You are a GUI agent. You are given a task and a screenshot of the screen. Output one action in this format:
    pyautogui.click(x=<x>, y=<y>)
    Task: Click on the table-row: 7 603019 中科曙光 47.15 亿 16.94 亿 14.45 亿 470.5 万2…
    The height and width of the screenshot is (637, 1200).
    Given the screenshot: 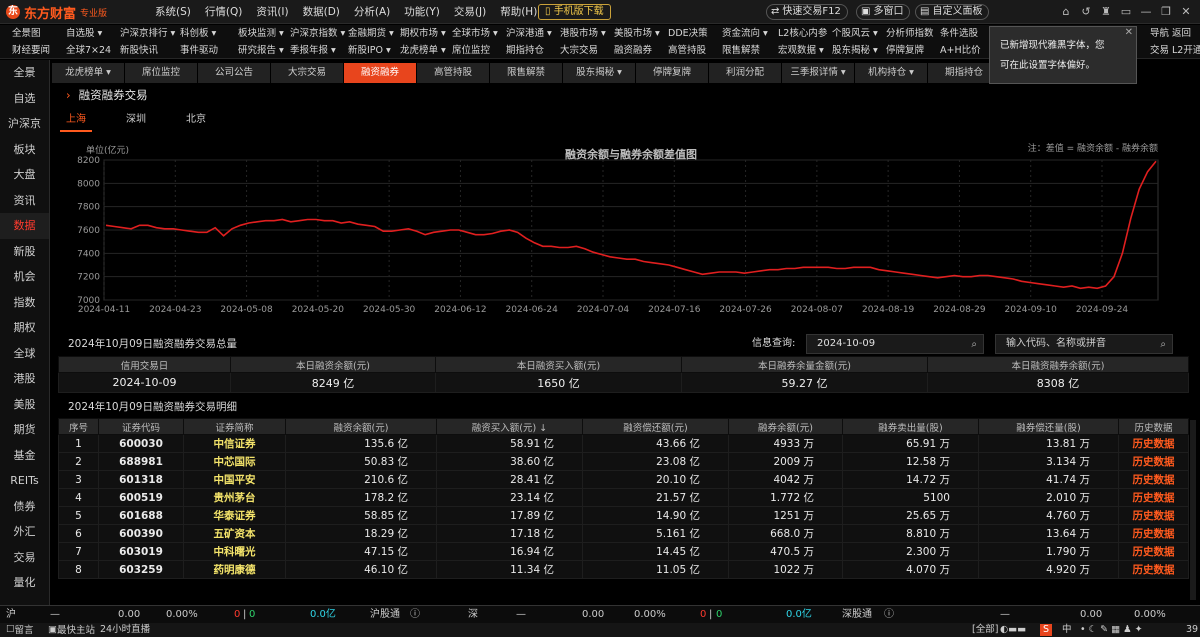 What is the action you would take?
    pyautogui.click(x=623, y=551)
    